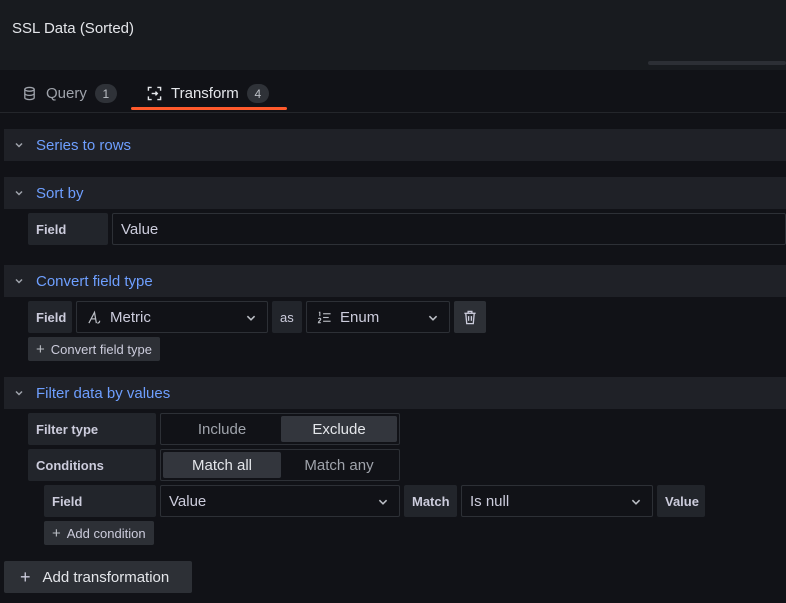  What do you see at coordinates (222, 429) in the screenshot?
I see `filter-type-include: Include` at bounding box center [222, 429].